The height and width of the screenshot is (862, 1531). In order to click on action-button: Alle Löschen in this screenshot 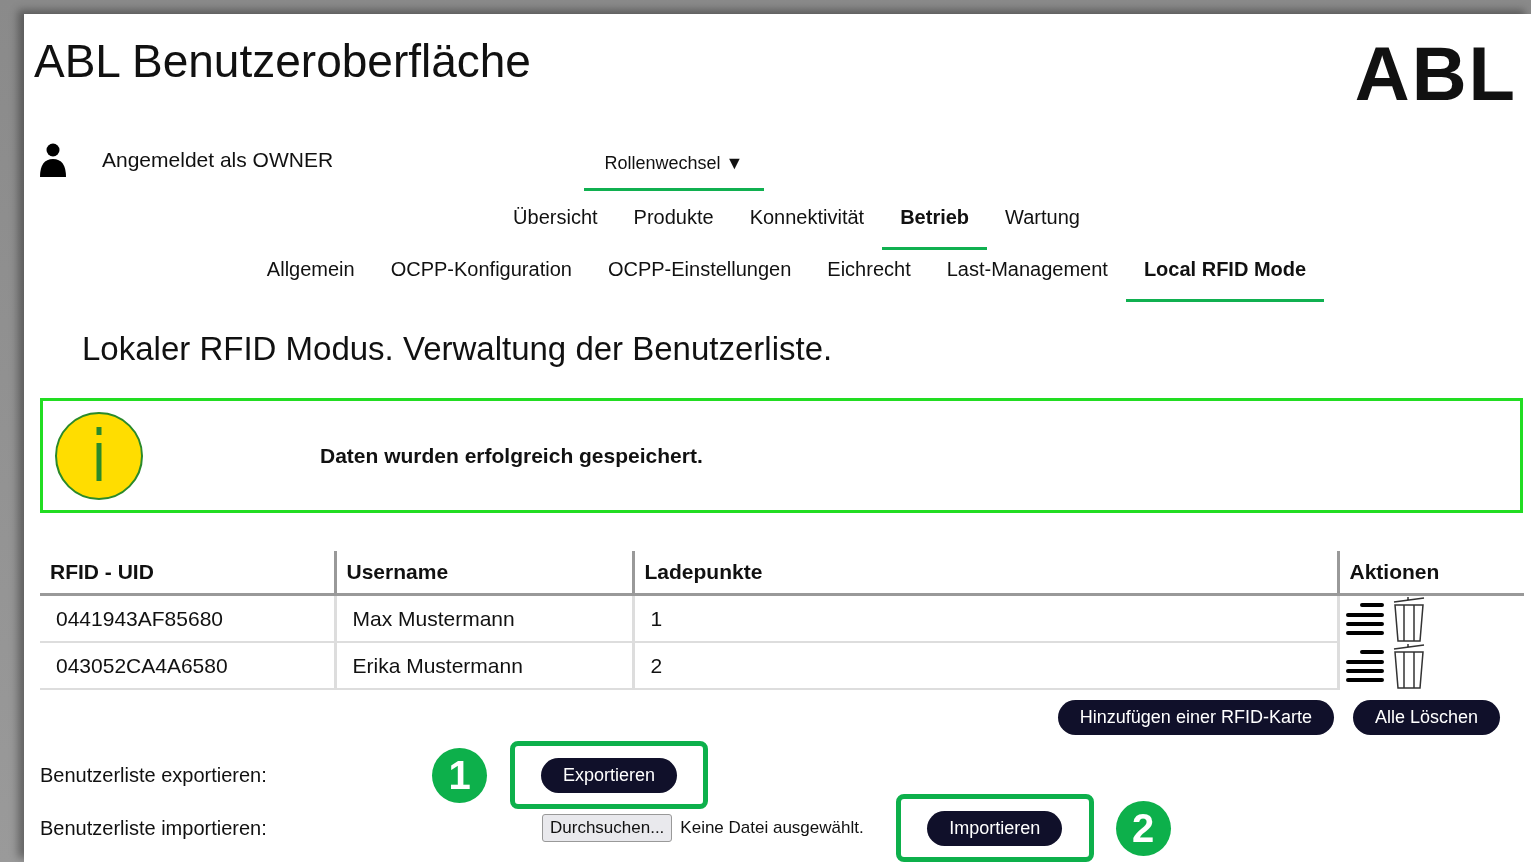, I will do `click(1426, 717)`.